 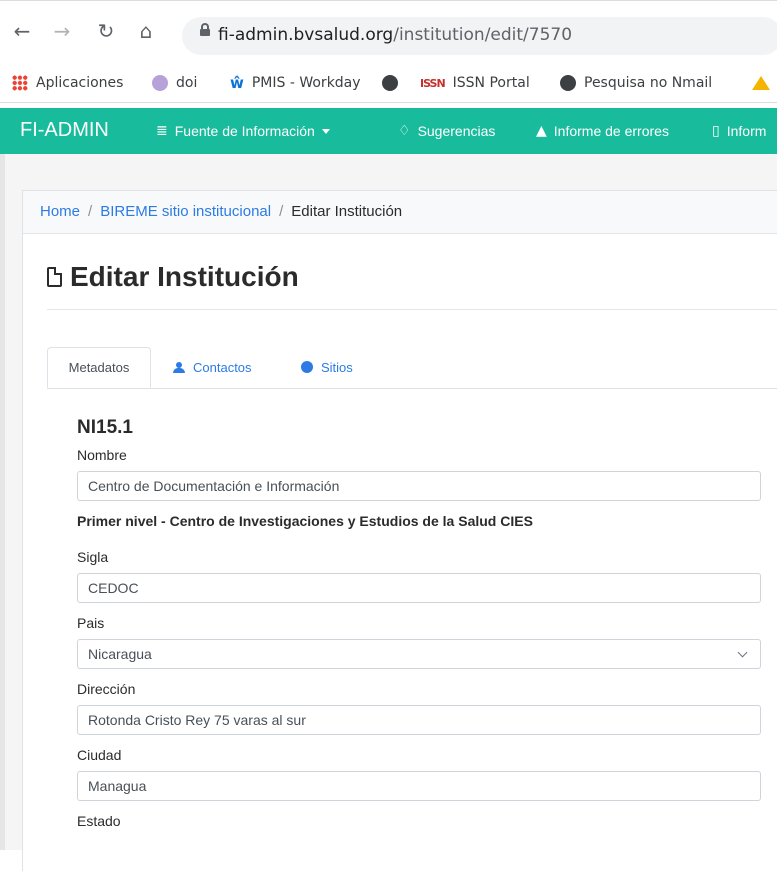 What do you see at coordinates (106, 31) in the screenshot?
I see `reload-icon: ↻` at bounding box center [106, 31].